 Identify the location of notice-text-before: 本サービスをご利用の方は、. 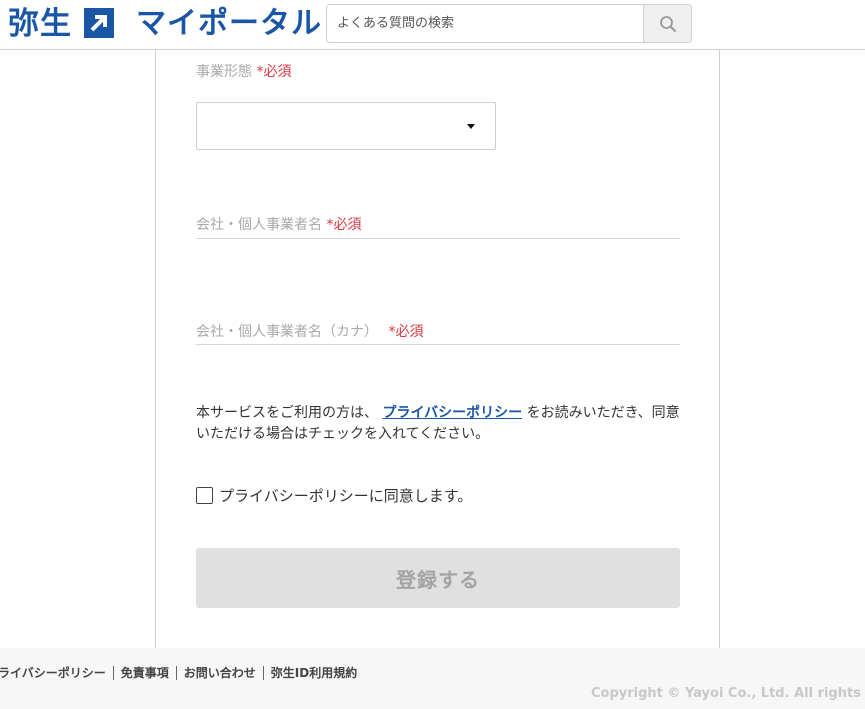
(287, 413).